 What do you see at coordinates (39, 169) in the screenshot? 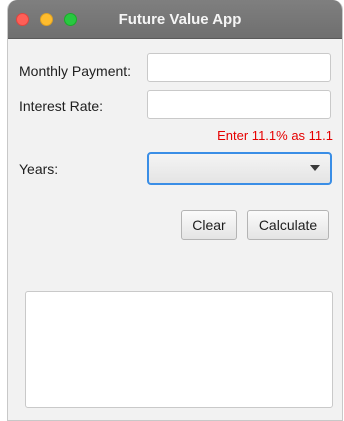
I see `years-label: Years:` at bounding box center [39, 169].